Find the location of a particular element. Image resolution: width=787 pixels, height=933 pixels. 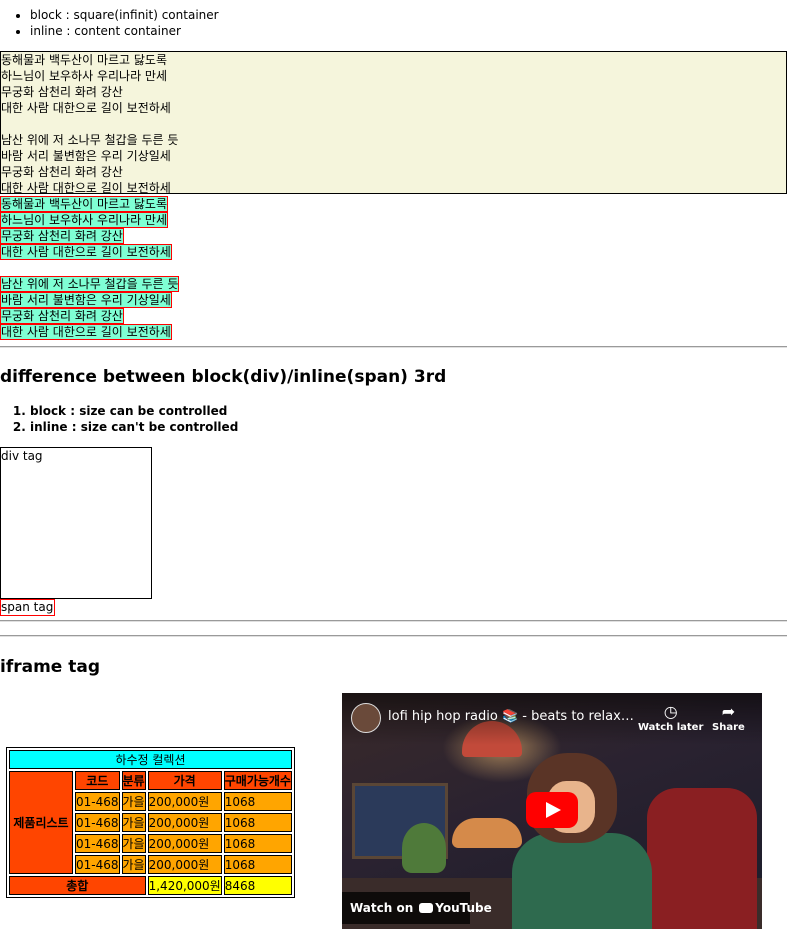

column-header: 코드 is located at coordinates (97, 780).